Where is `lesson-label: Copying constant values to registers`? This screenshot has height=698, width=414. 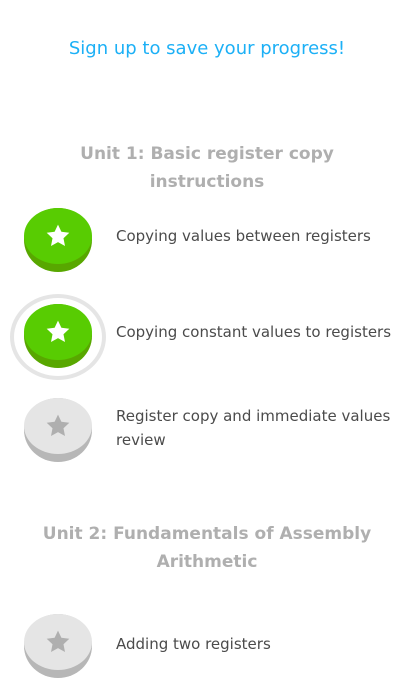
lesson-label: Copying constant values to registers is located at coordinates (254, 332).